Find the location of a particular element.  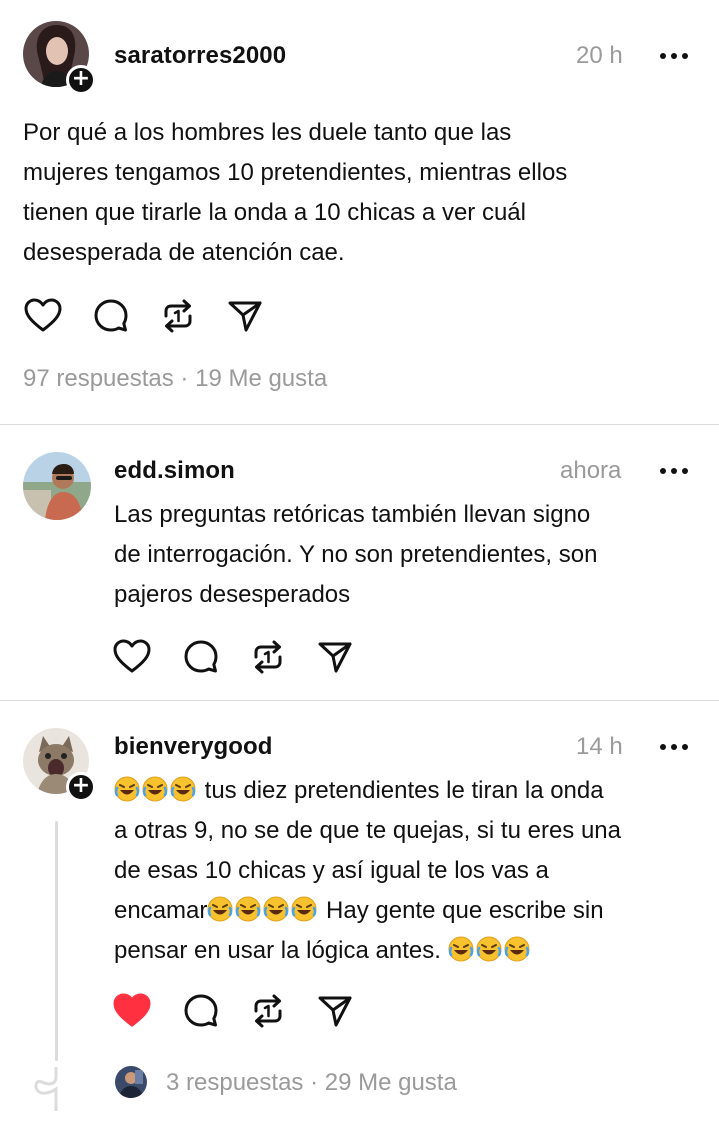

text-line: tus diez pretendientes le tiran la onda is located at coordinates (414, 791).